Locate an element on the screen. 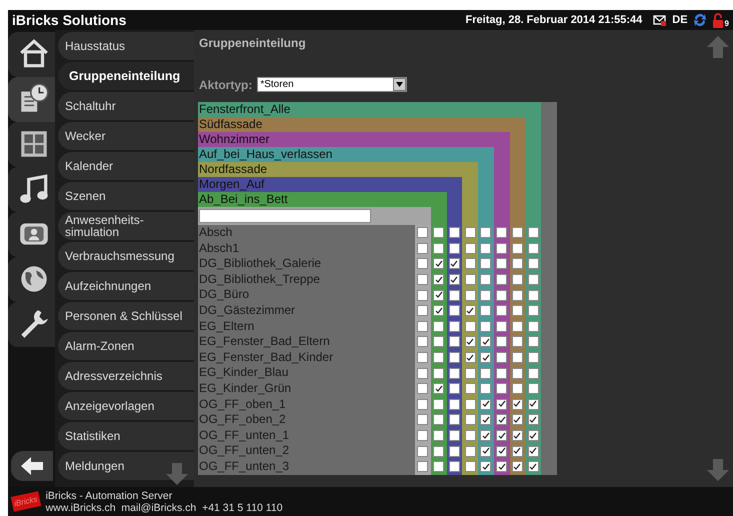 Image resolution: width=733 pixels, height=516 pixels. group-header: Nordfassade is located at coordinates (338, 169).